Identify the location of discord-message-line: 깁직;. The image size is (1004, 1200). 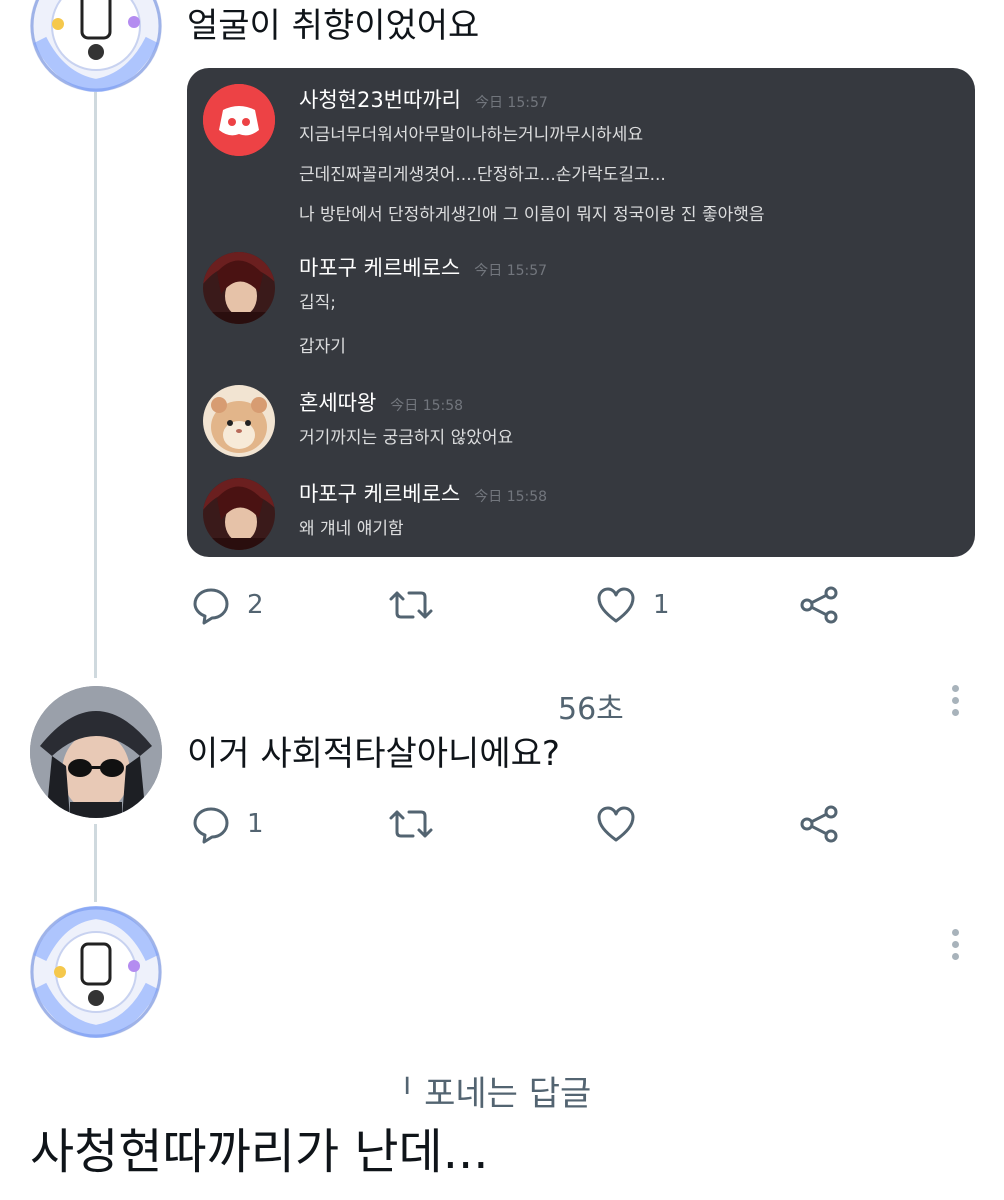
(318, 303).